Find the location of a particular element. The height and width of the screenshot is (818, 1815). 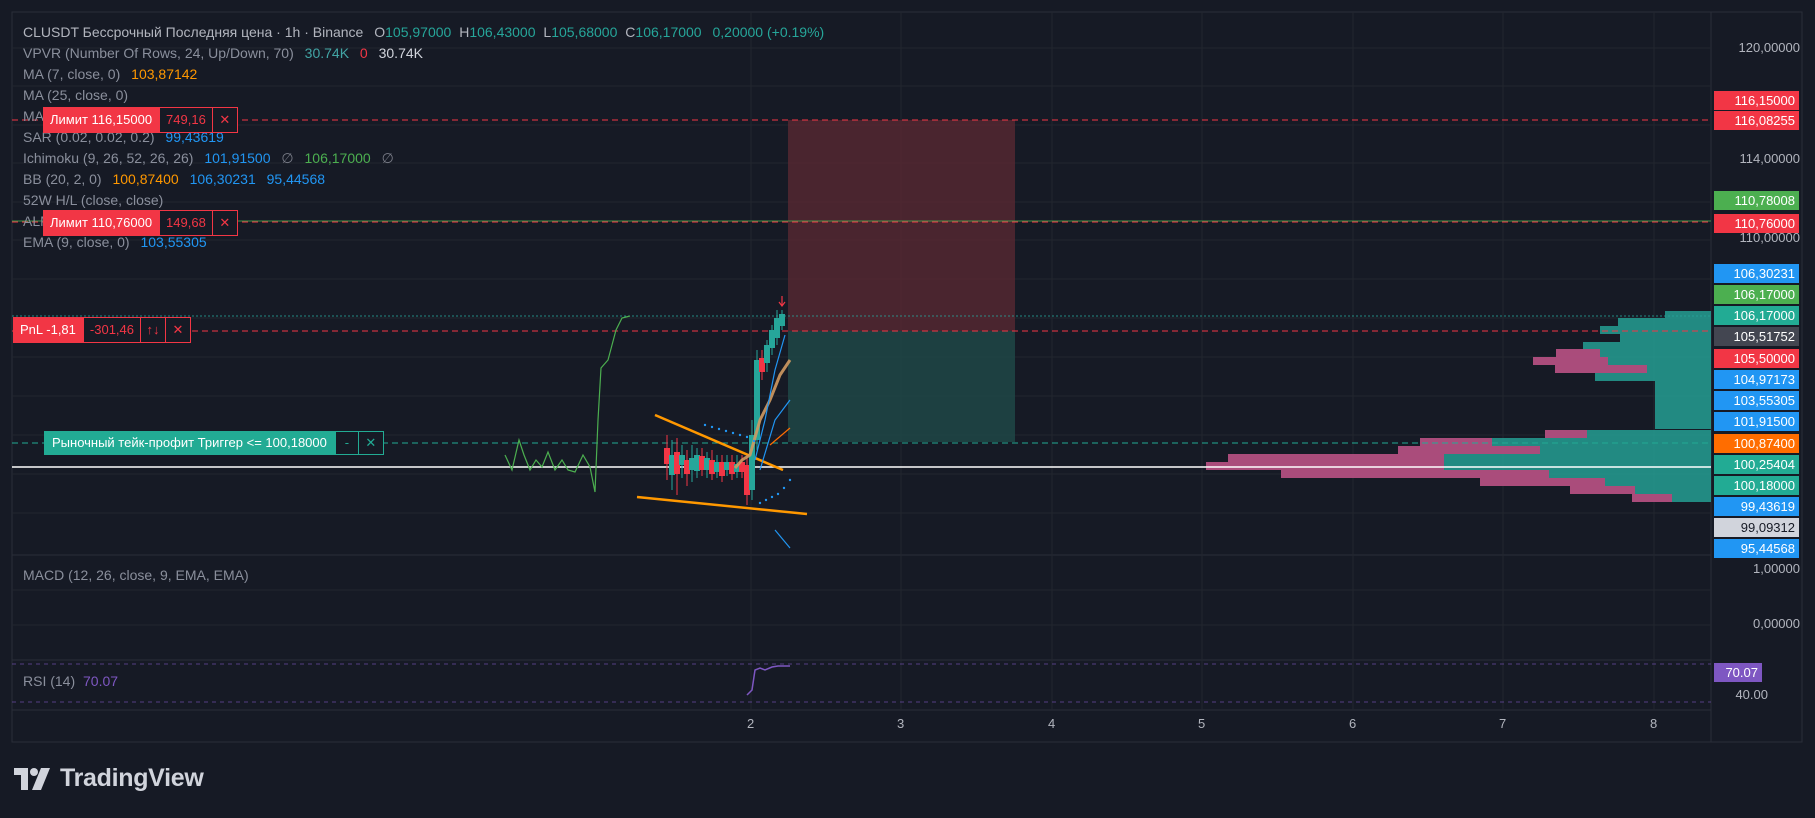

low-value: 105,68000 is located at coordinates (584, 32).